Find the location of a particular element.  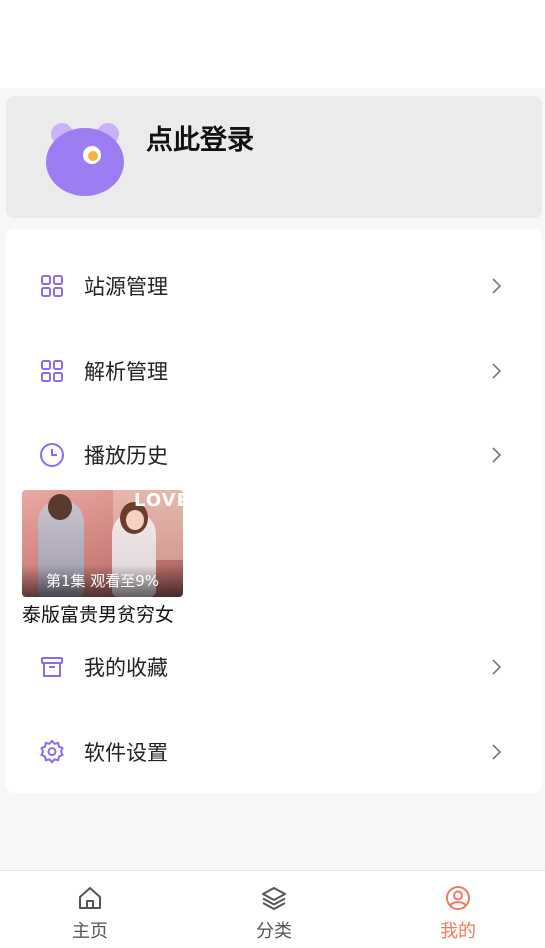

menu-item-label: 解析管理 is located at coordinates (126, 372).